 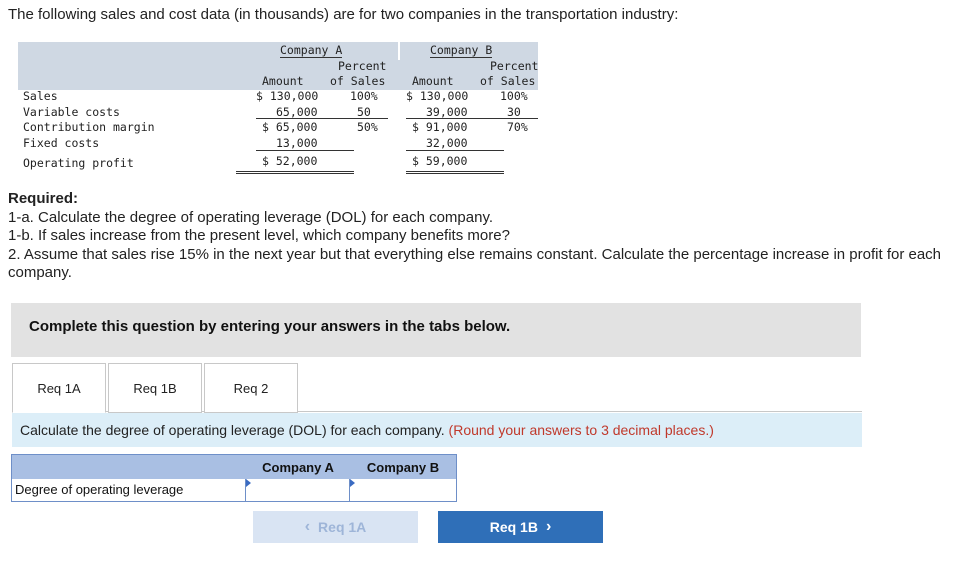 I want to click on row-label-variable-costs: Variable costs, so click(x=71, y=112).